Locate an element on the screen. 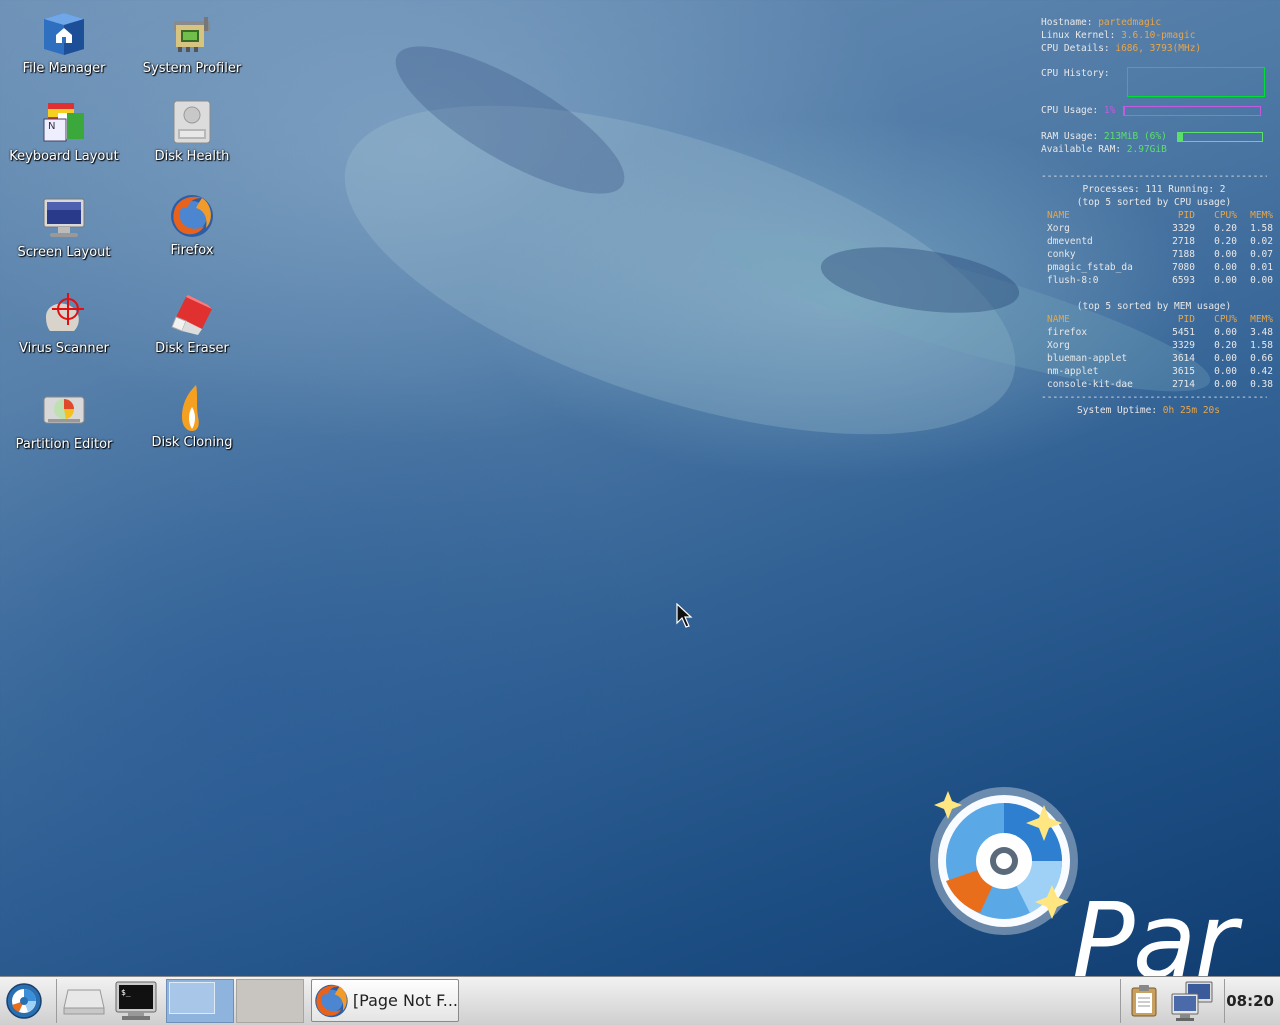 This screenshot has height=1025, width=1280. kernel-label: Linux Kernel: is located at coordinates (1081, 35).